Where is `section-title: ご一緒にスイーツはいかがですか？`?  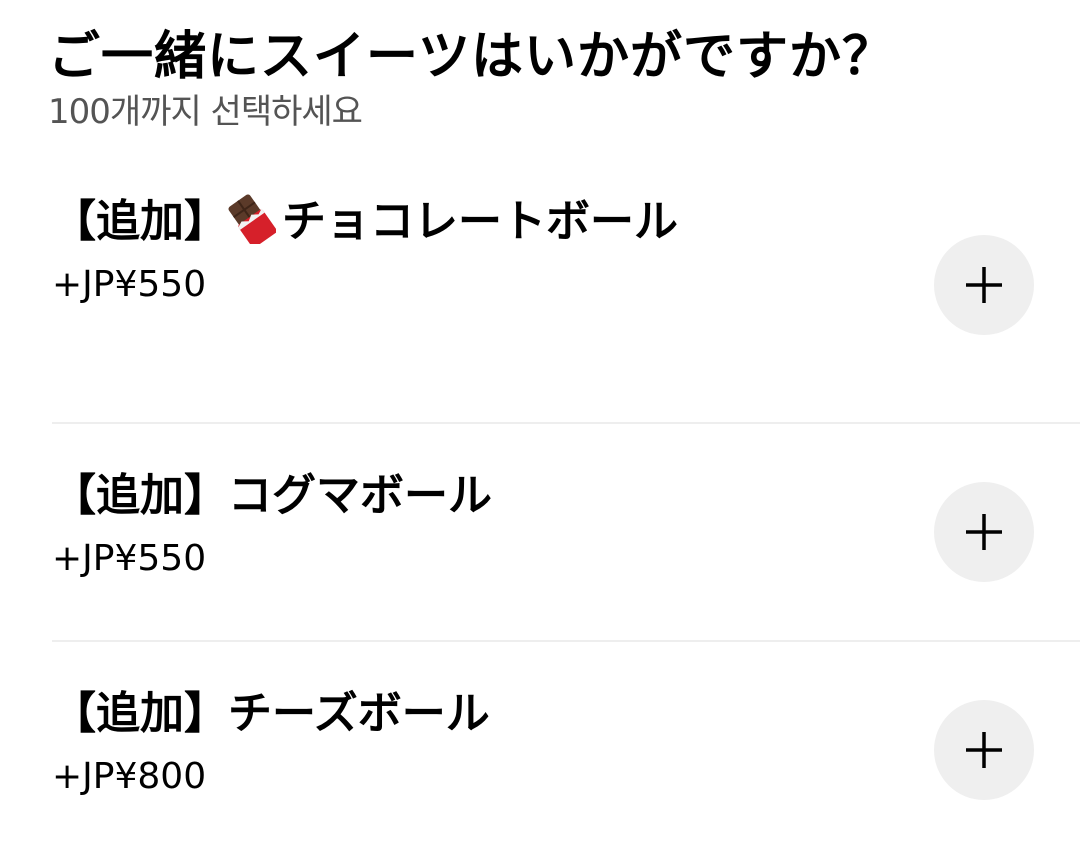 section-title: ご一緒にスイーツはいかがですか？ is located at coordinates (471, 57).